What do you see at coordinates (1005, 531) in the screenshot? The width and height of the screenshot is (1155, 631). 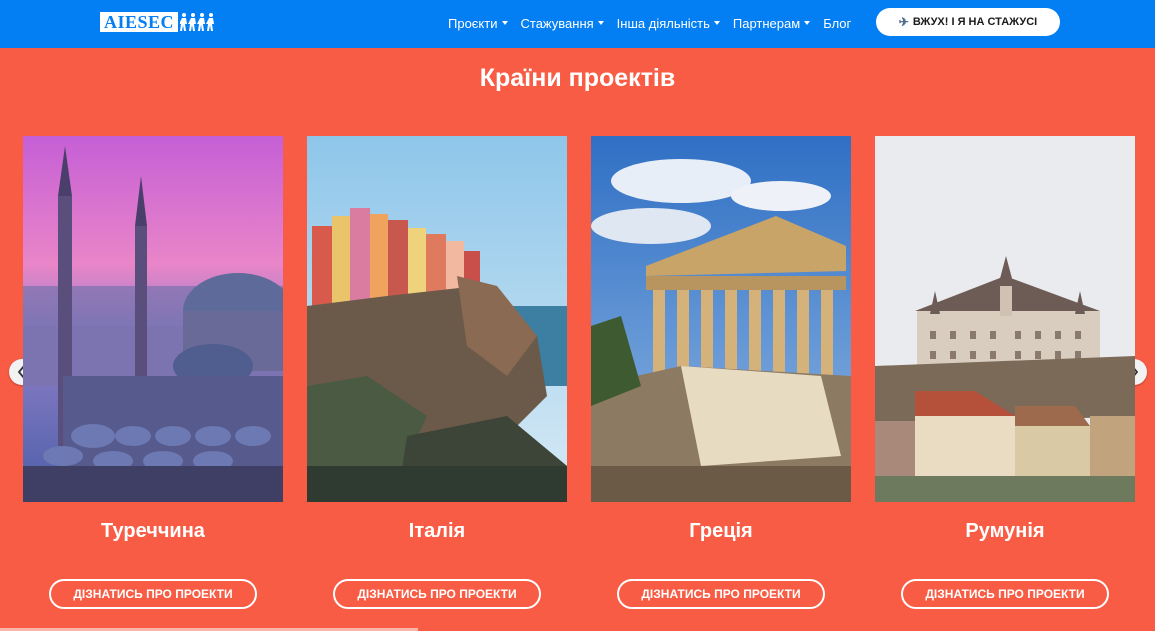 I see `country-name: Румунія` at bounding box center [1005, 531].